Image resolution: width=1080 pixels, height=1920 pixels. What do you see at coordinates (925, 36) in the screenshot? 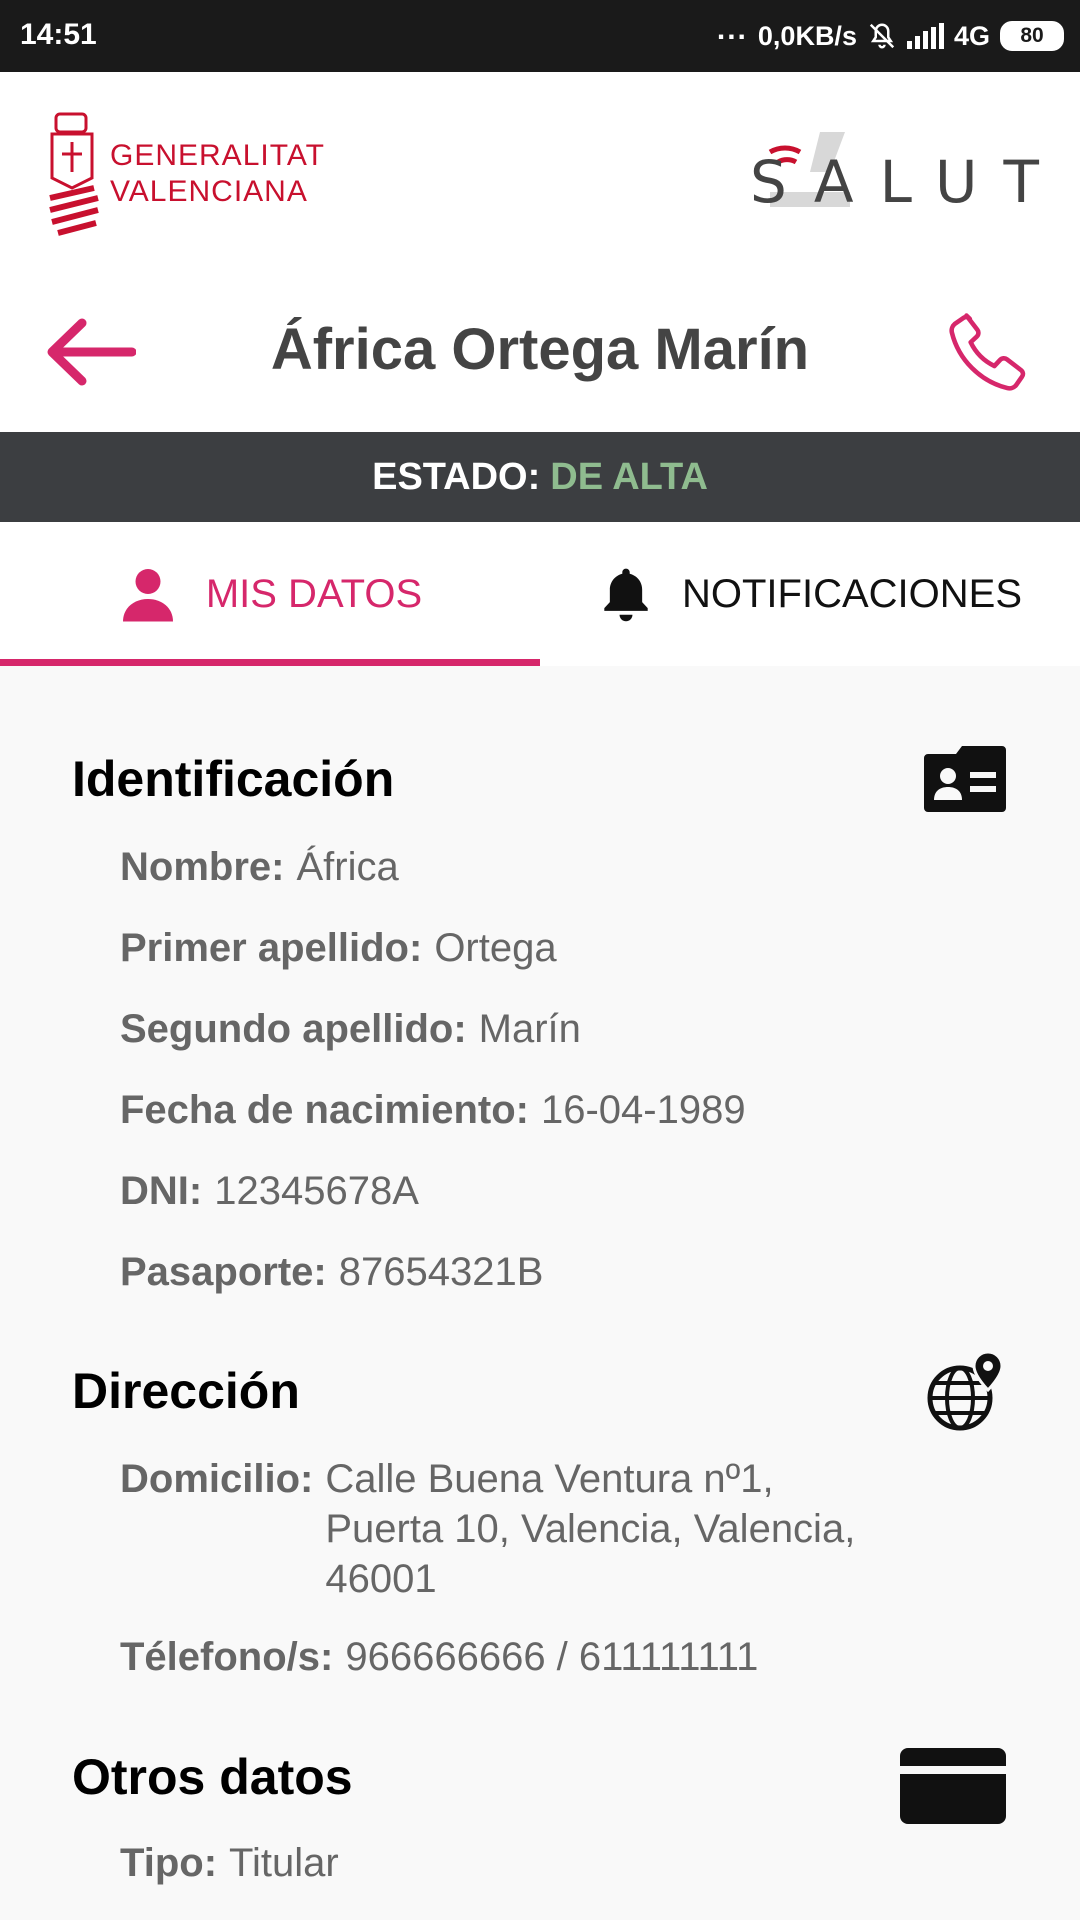
I see `signal-icon` at bounding box center [925, 36].